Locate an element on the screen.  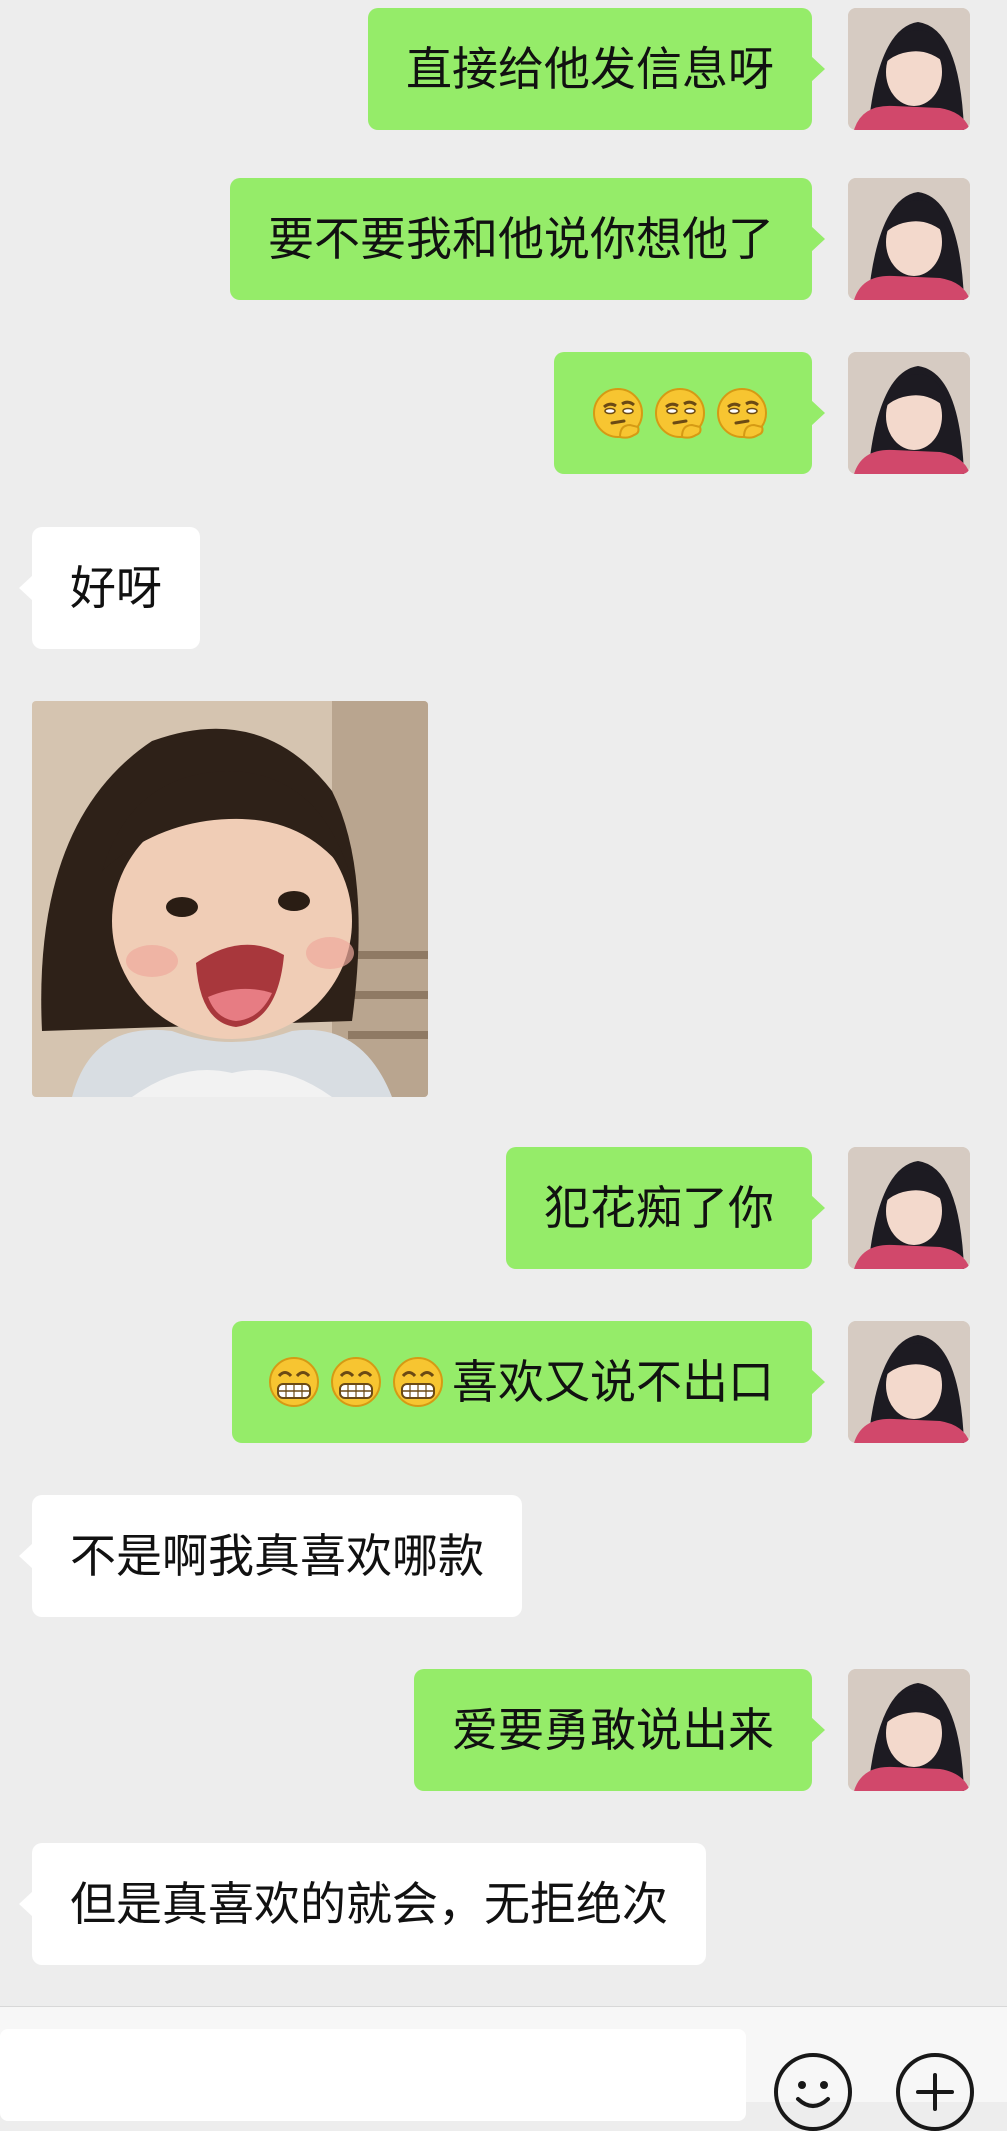
more-button is located at coordinates (935, 2092).